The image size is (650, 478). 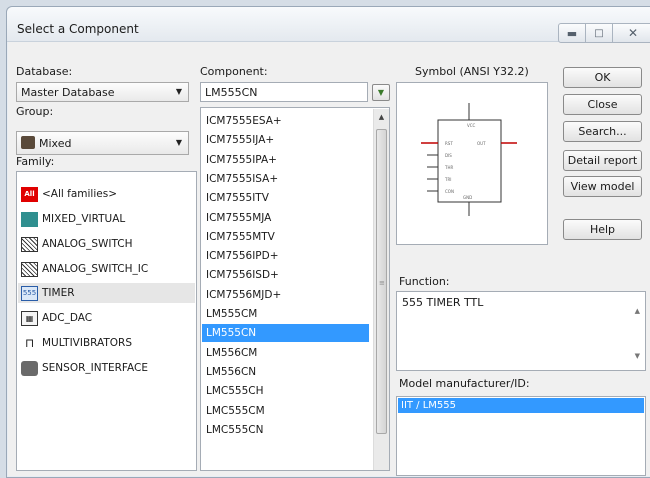 I want to click on timer-icon: 555, so click(x=29, y=293).